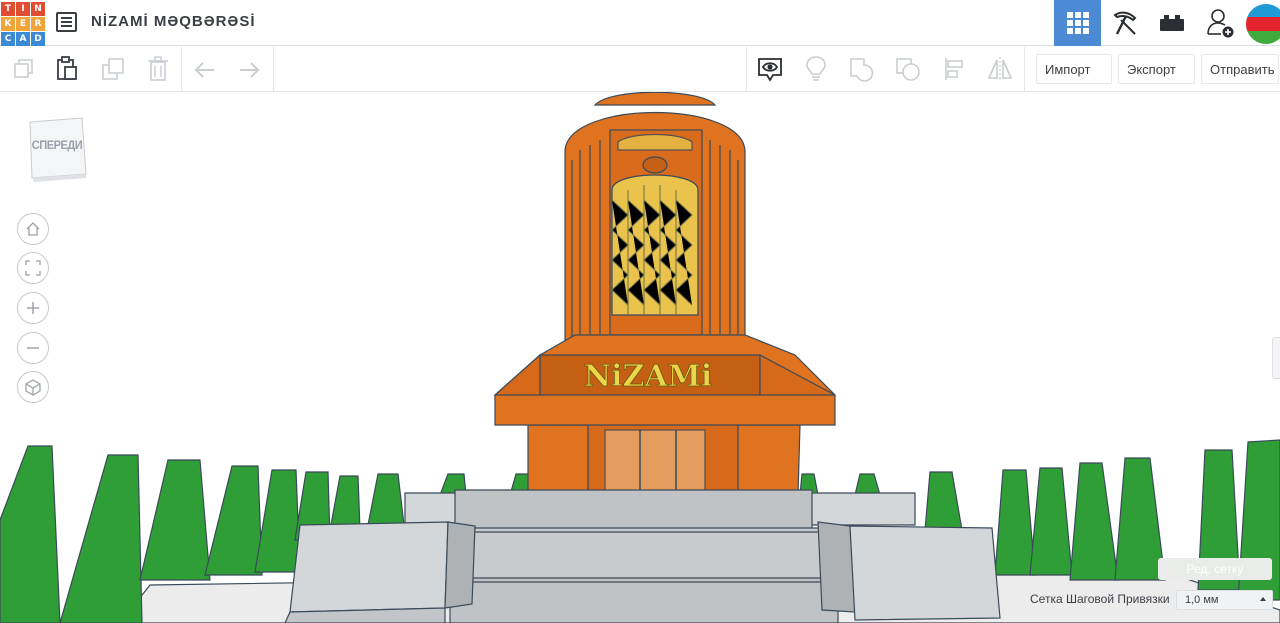 This screenshot has width=1280, height=623. I want to click on show-hide-icon, so click(770, 70).